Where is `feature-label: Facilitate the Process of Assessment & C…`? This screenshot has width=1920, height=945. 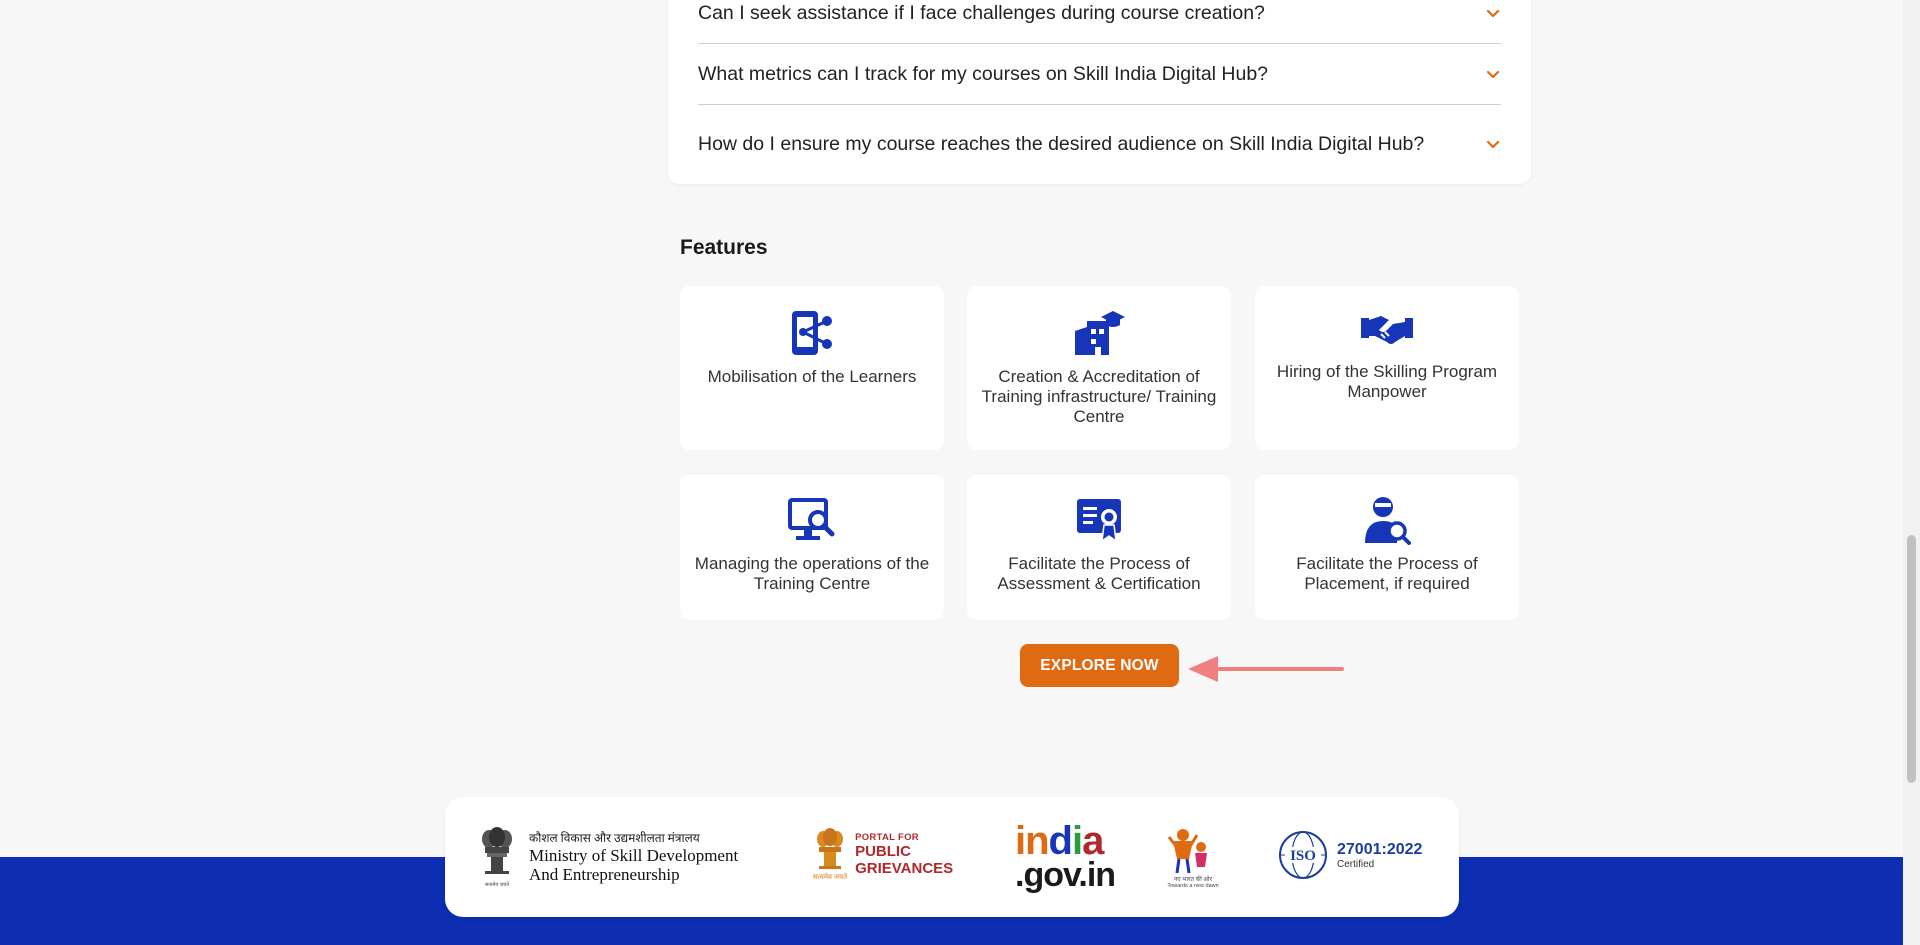 feature-label: Facilitate the Process of Assessment & C… is located at coordinates (1099, 573).